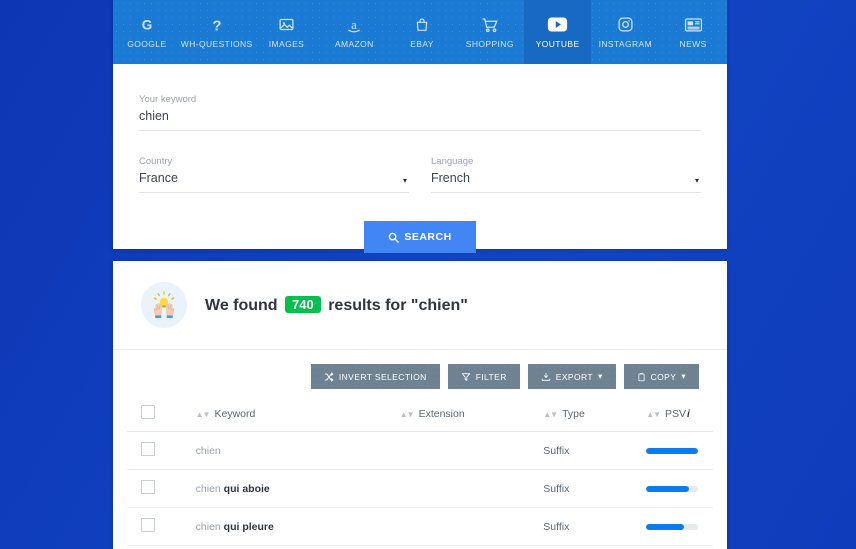 This screenshot has width=856, height=549. I want to click on nav-label: SHOPPING, so click(489, 44).